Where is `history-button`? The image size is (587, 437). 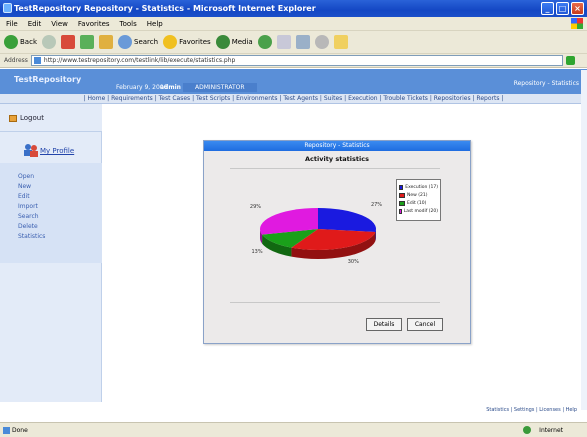
history-button is located at coordinates (264, 42).